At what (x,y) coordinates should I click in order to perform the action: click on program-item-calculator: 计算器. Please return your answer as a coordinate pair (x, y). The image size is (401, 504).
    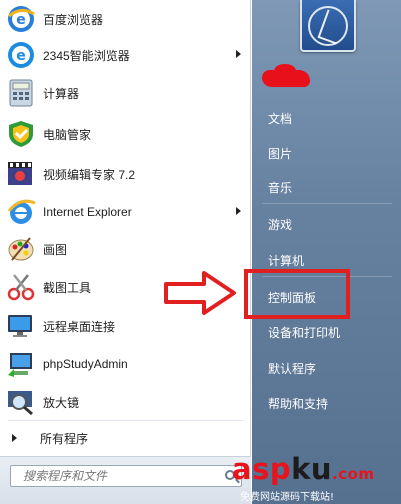
    Looking at the image, I should click on (125, 93).